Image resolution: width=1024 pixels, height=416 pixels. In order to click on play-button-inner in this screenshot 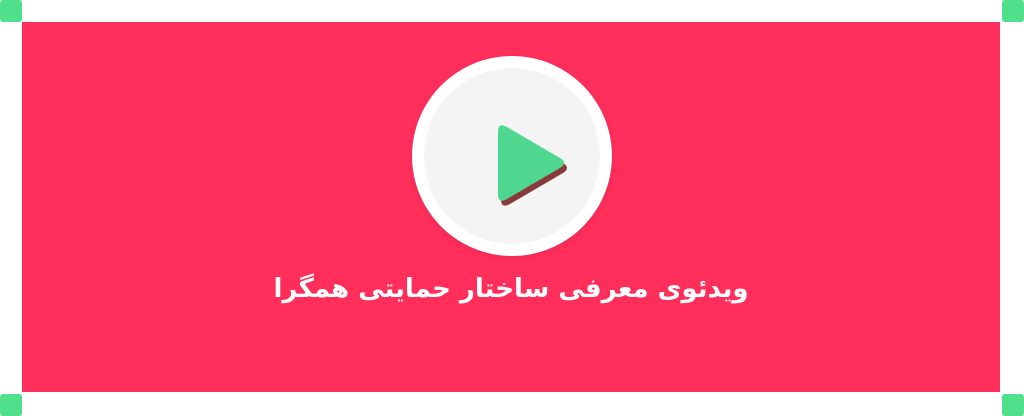, I will do `click(512, 156)`.